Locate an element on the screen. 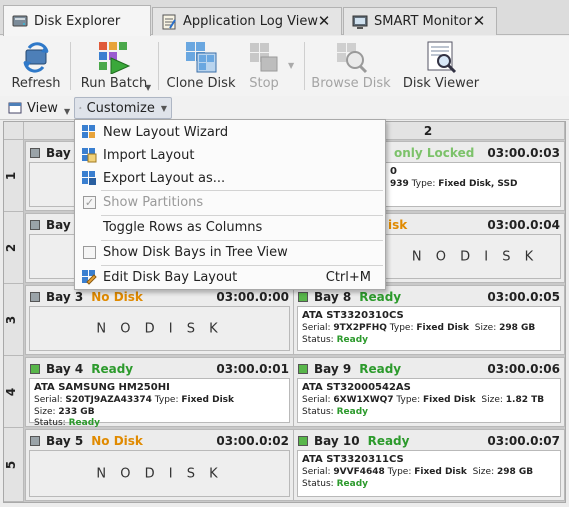 The width and height of the screenshot is (569, 507). row-header: 5 is located at coordinates (14, 465).